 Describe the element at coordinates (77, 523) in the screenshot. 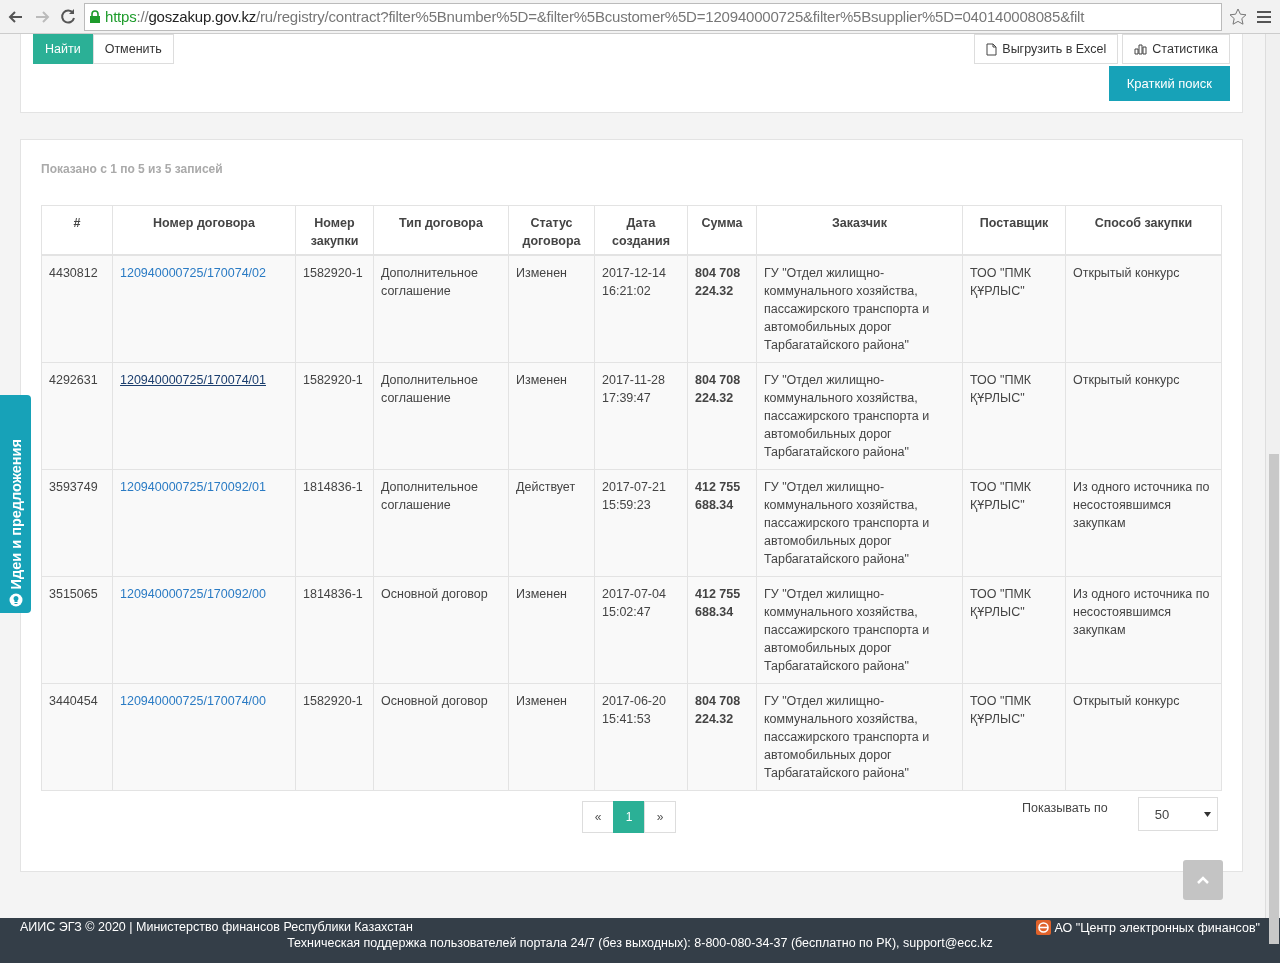

I see `table-cell: 3593749` at that location.